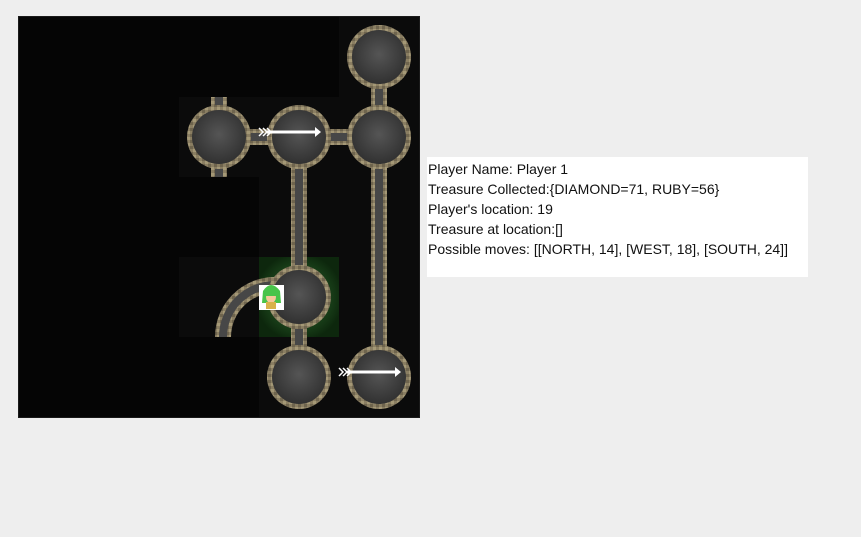 This screenshot has width=861, height=537. I want to click on treasure-collected-label: Treasure Collected:{DIAMOND=71, RUBY=56}, so click(574, 189).